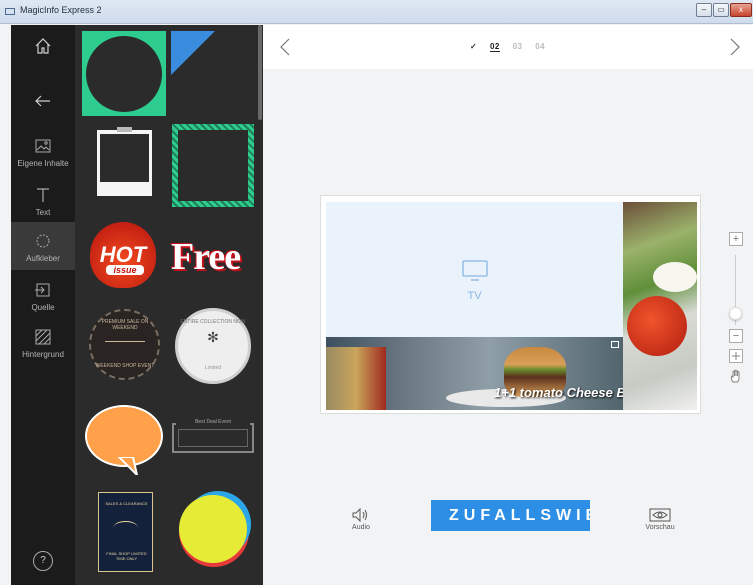 The image size is (753, 585). What do you see at coordinates (474, 373) in the screenshot?
I see `burger-image: 1+1 tomato Cheese Burger` at bounding box center [474, 373].